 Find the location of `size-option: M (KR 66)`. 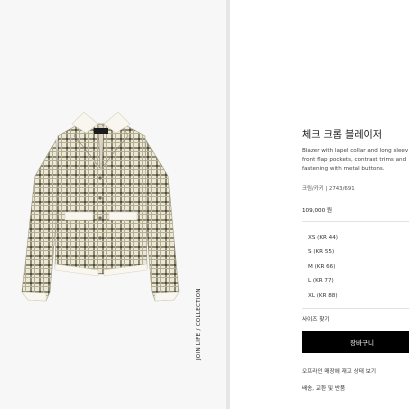

size-option: M (KR 66) is located at coordinates (323, 271).